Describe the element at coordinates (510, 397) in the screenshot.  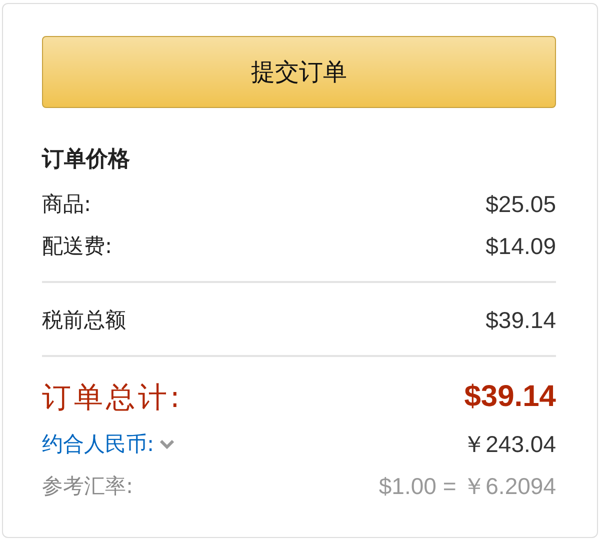
I see `order-total-amount: $39.14` at that location.